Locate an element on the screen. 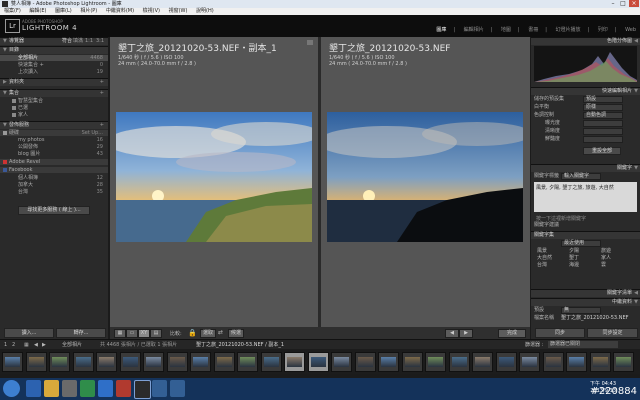  keyword-set-select: 最近使用 is located at coordinates (581, 243).